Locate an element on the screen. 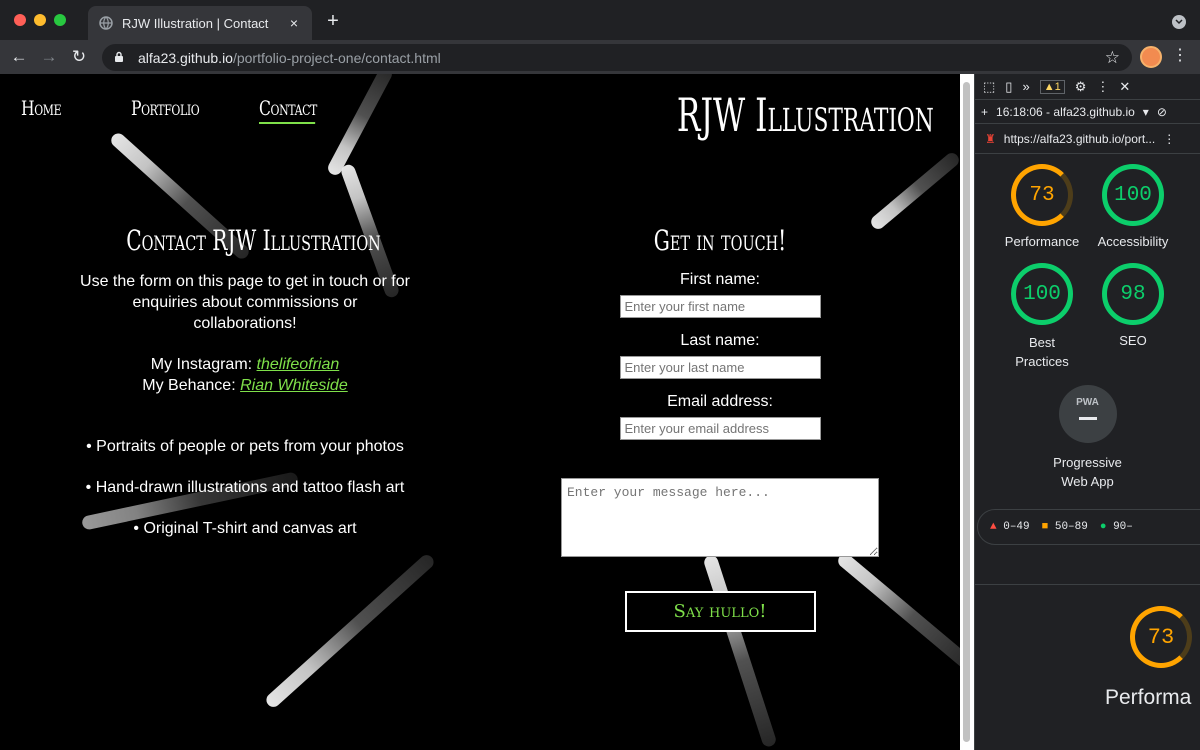 Image resolution: width=1200 pixels, height=750 pixels. report-menu-icon: ⋮ is located at coordinates (1169, 139).